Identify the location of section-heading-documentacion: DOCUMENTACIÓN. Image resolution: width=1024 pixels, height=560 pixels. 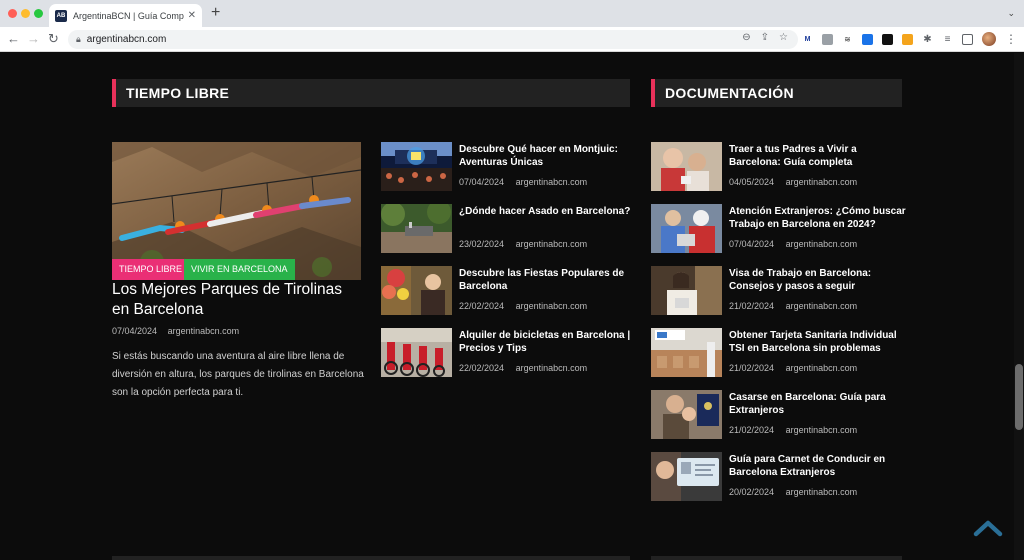
(776, 93).